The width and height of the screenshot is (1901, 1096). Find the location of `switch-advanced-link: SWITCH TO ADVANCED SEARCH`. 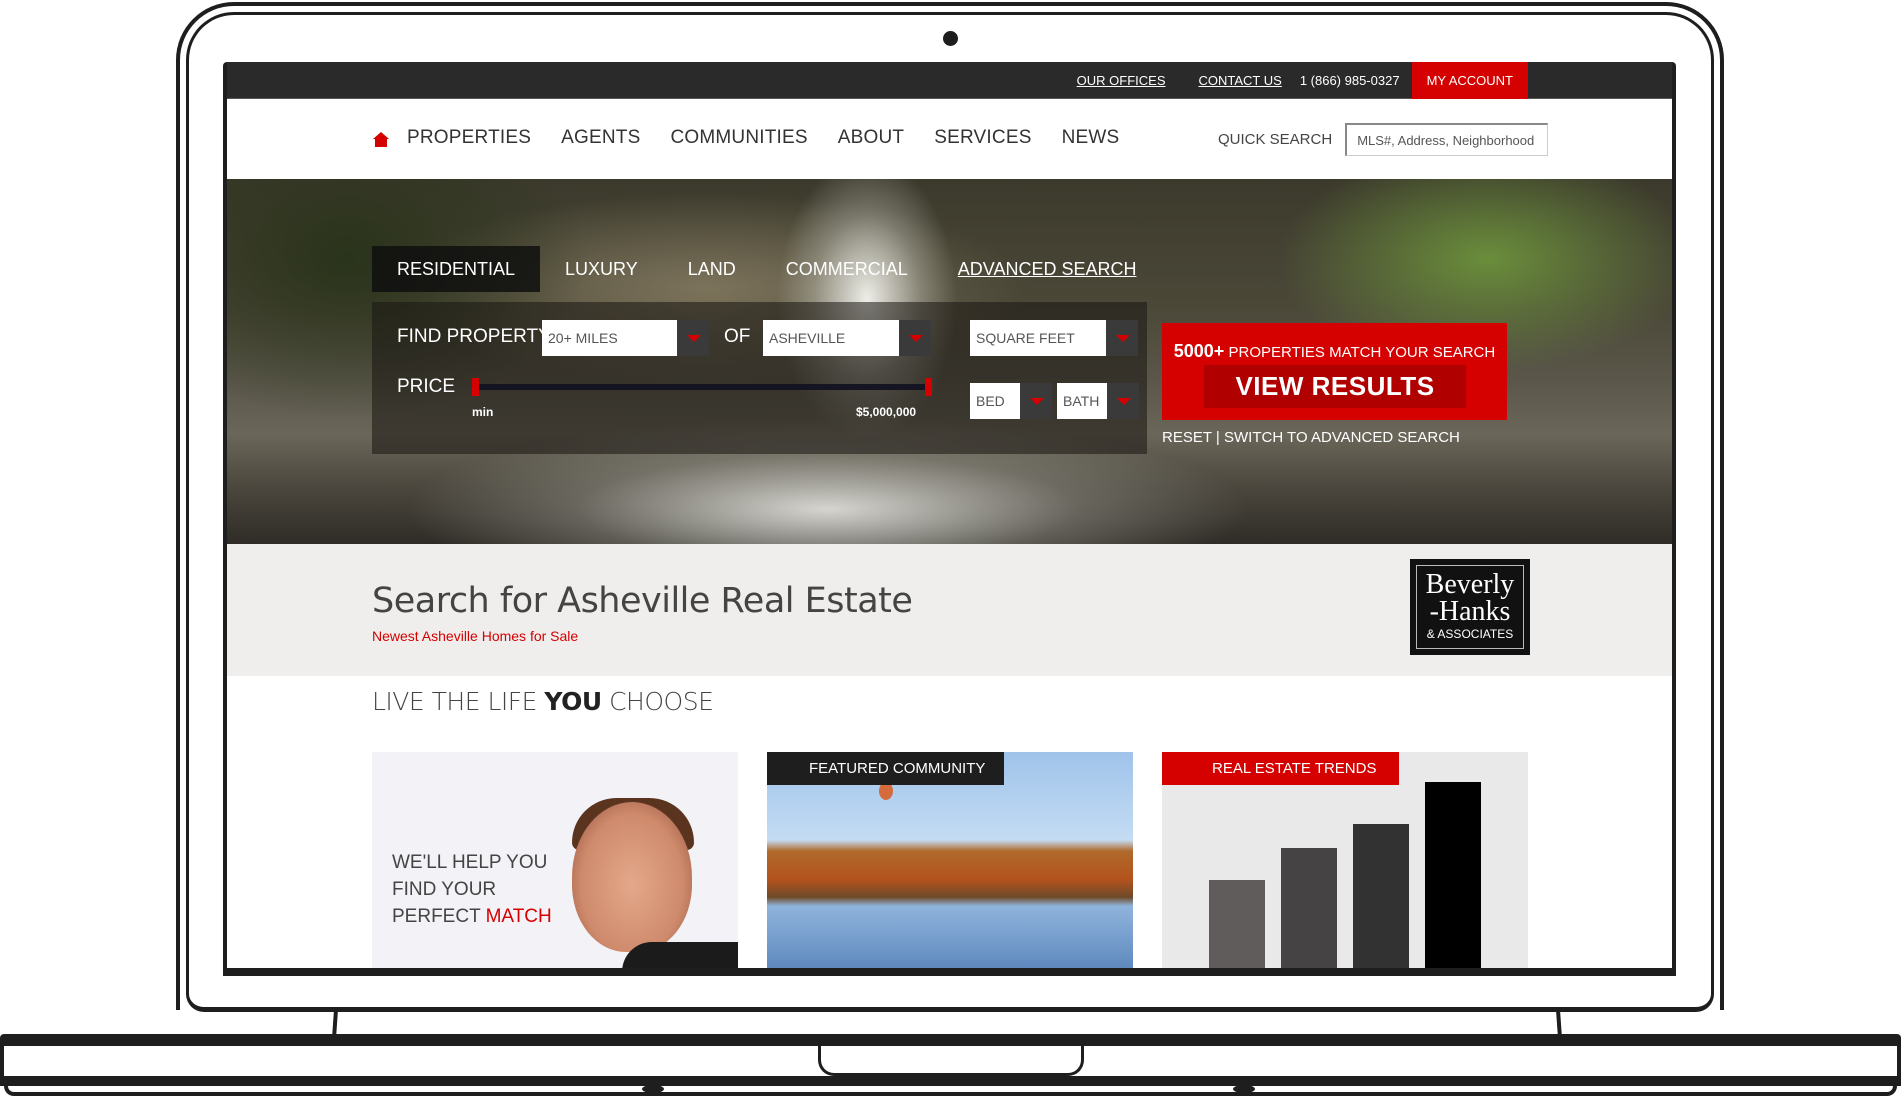

switch-advanced-link: SWITCH TO ADVANCED SEARCH is located at coordinates (1342, 437).